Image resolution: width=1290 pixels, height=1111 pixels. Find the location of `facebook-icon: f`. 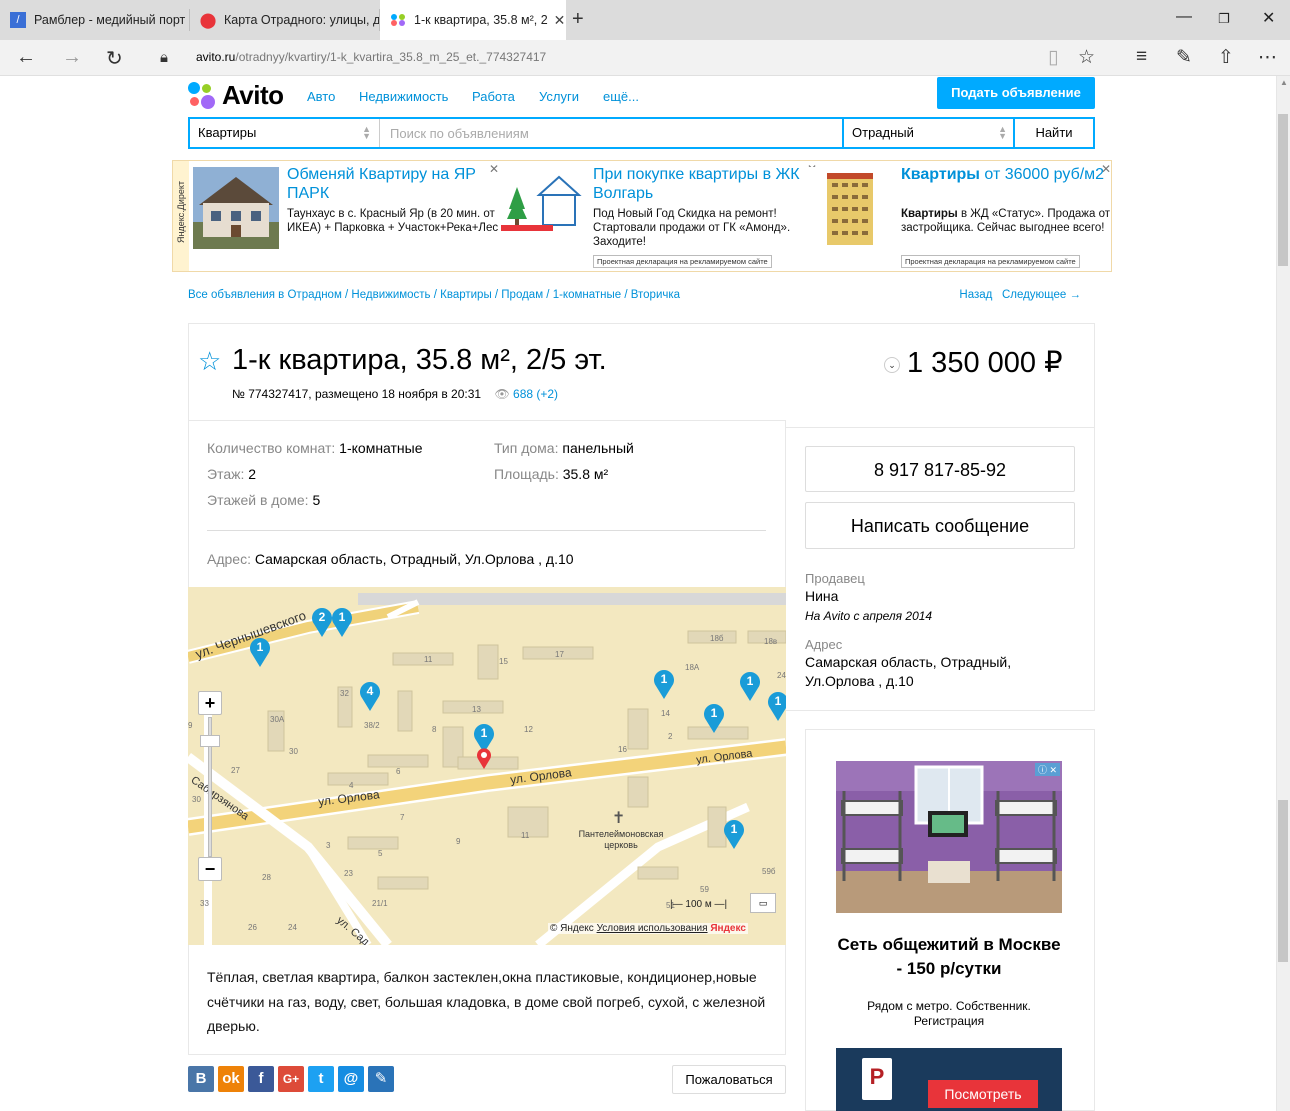

facebook-icon: f is located at coordinates (261, 1079).